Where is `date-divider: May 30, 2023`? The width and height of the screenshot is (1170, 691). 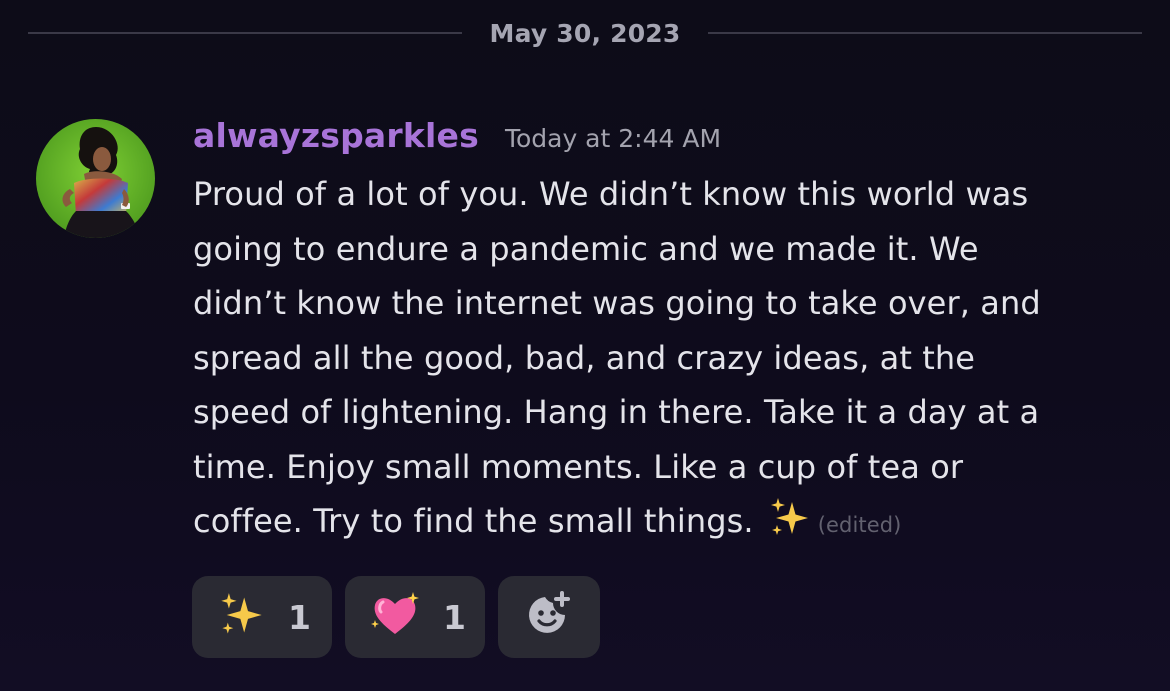
date-divider: May 30, 2023 is located at coordinates (585, 33).